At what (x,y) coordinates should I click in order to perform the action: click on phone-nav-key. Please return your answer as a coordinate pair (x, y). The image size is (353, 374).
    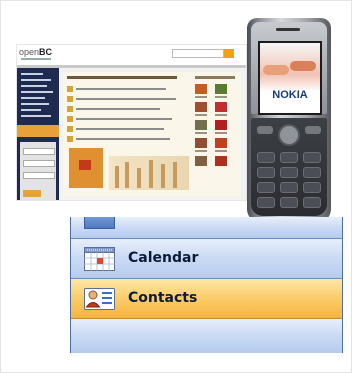
    Looking at the image, I should click on (289, 135).